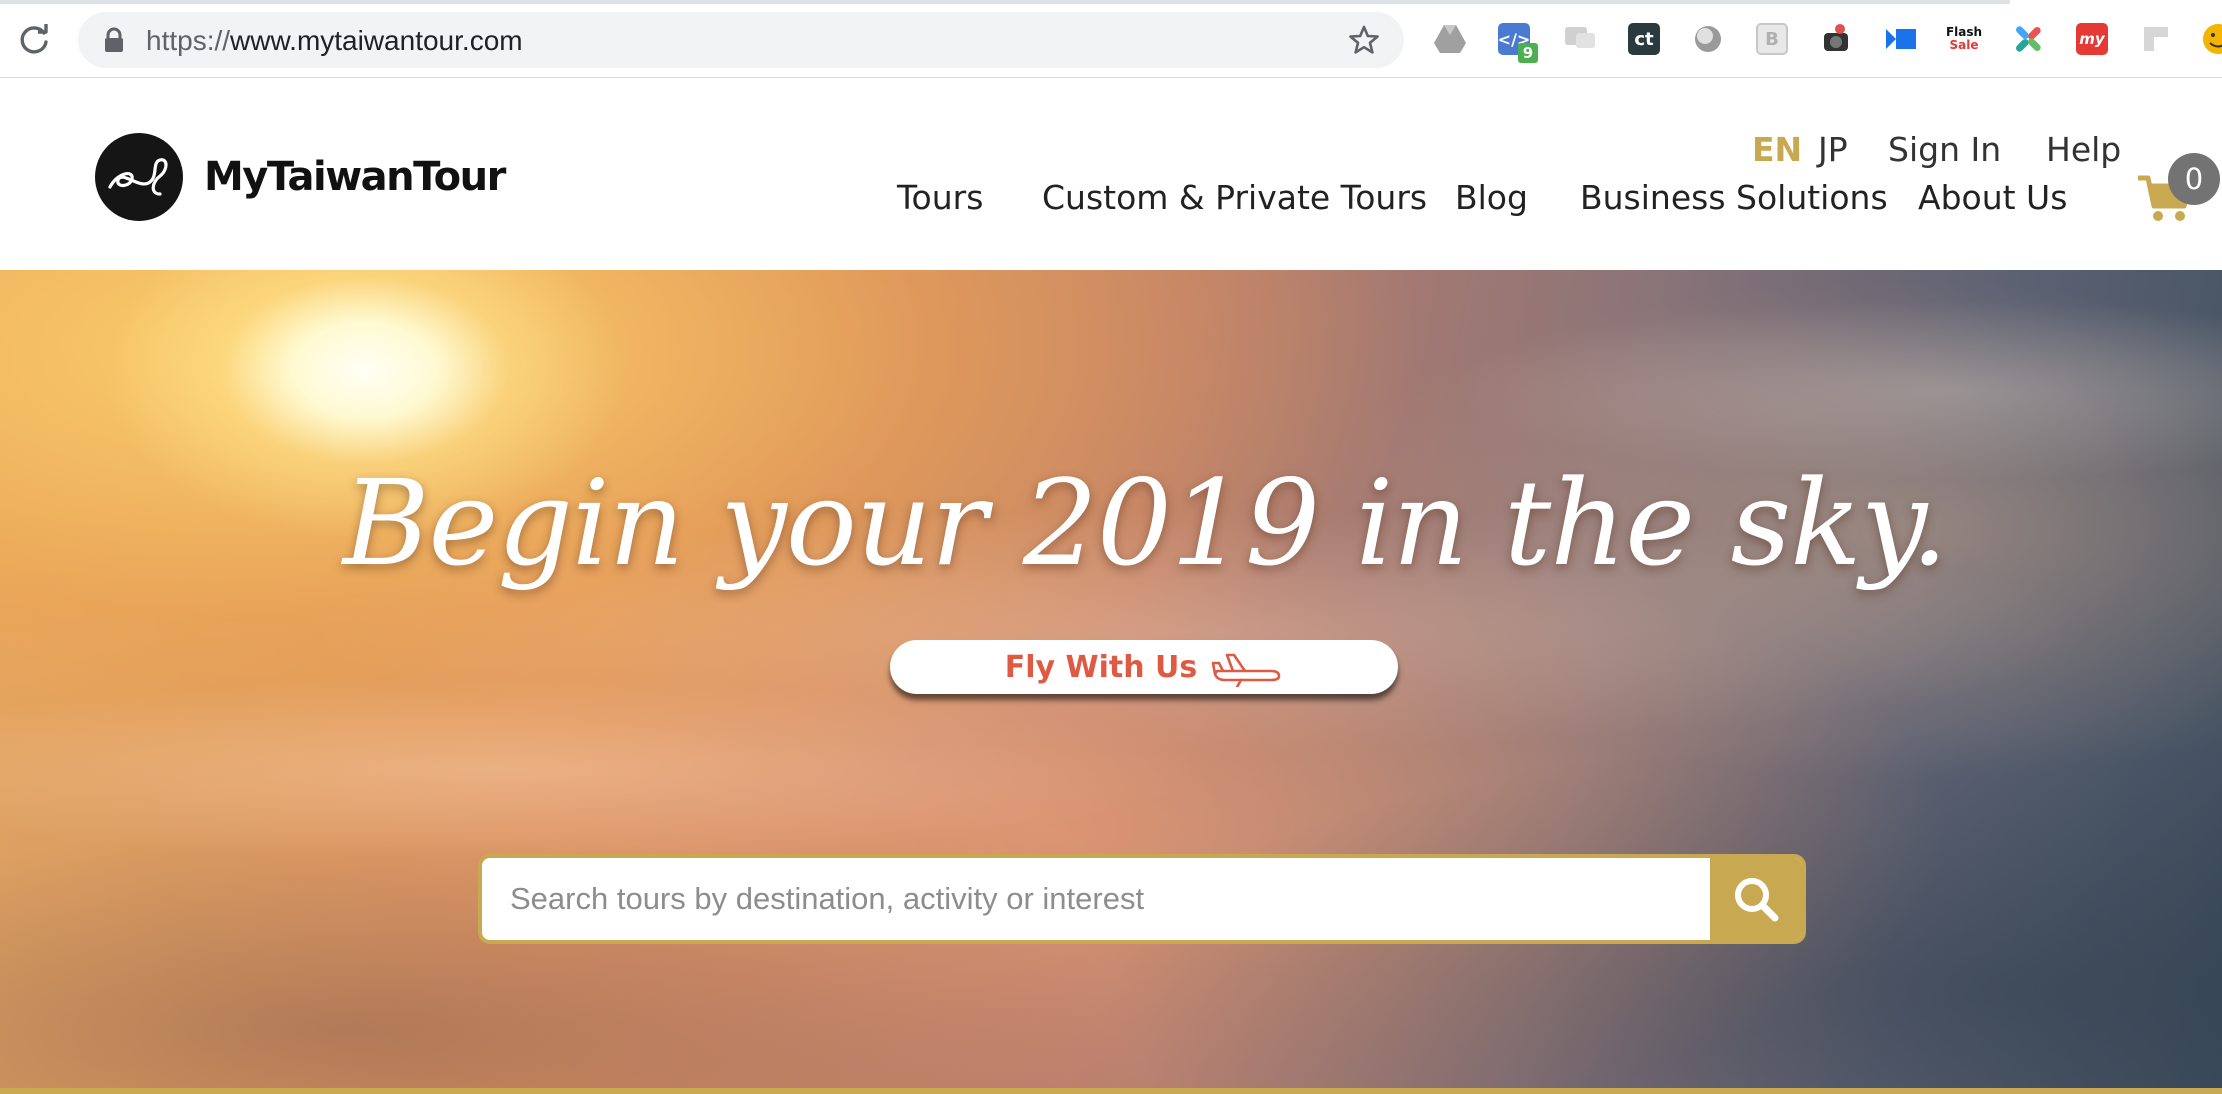 This screenshot has width=2222, height=1094. What do you see at coordinates (2211, 39) in the screenshot?
I see `emoji-extension-icon` at bounding box center [2211, 39].